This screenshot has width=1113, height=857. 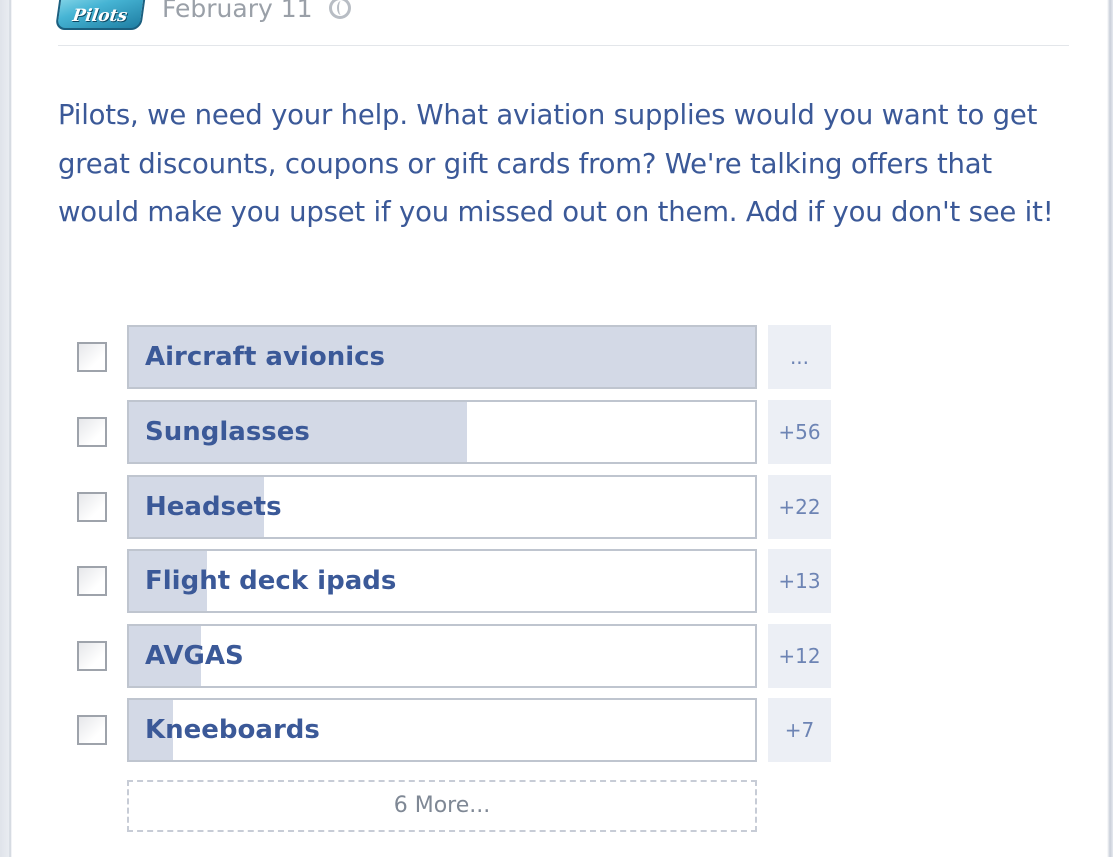 I want to click on poll-option-label: Headsets, so click(x=213, y=507).